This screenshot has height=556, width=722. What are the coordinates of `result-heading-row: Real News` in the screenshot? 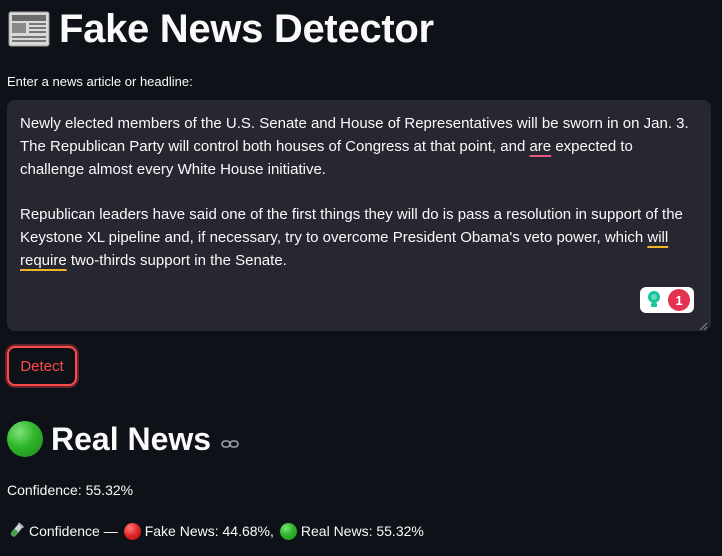 It's located at (123, 439).